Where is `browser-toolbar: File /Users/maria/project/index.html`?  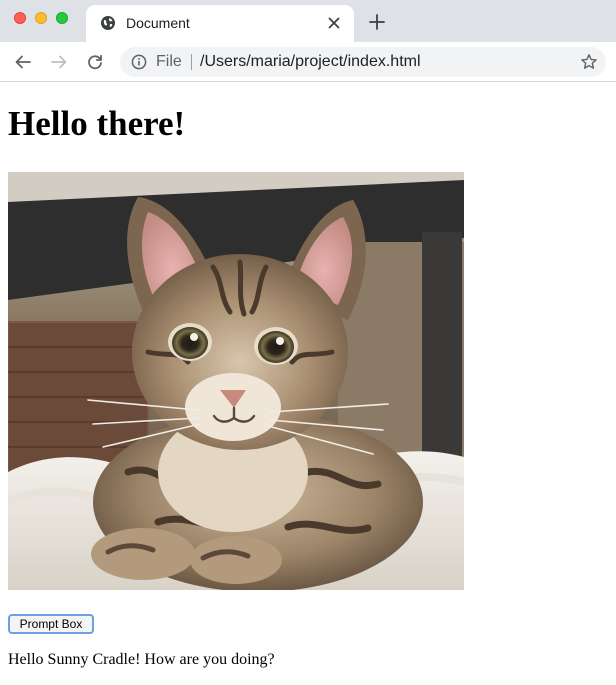 browser-toolbar: File /Users/maria/project/index.html is located at coordinates (308, 62).